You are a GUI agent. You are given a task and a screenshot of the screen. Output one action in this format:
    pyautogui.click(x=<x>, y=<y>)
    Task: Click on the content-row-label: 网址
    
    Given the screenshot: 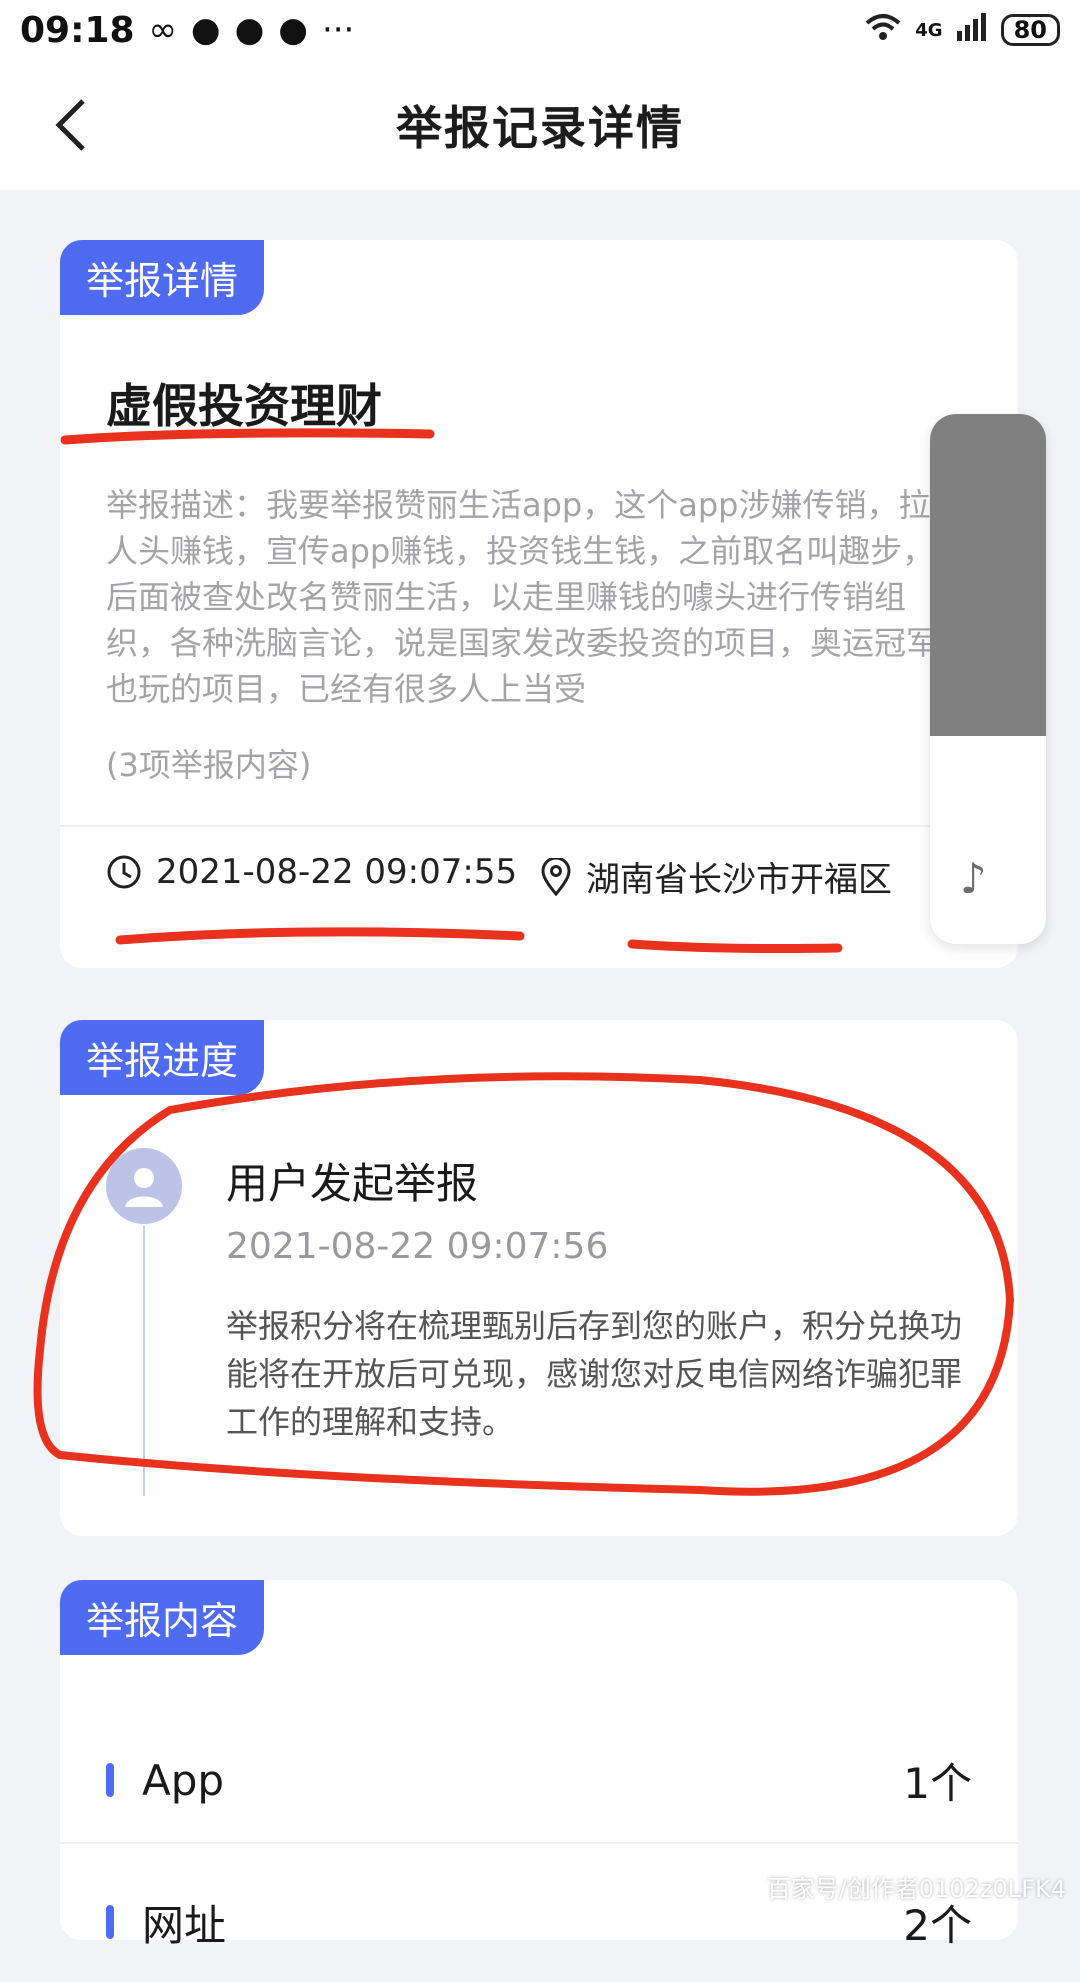 What is the action you would take?
    pyautogui.click(x=184, y=1922)
    